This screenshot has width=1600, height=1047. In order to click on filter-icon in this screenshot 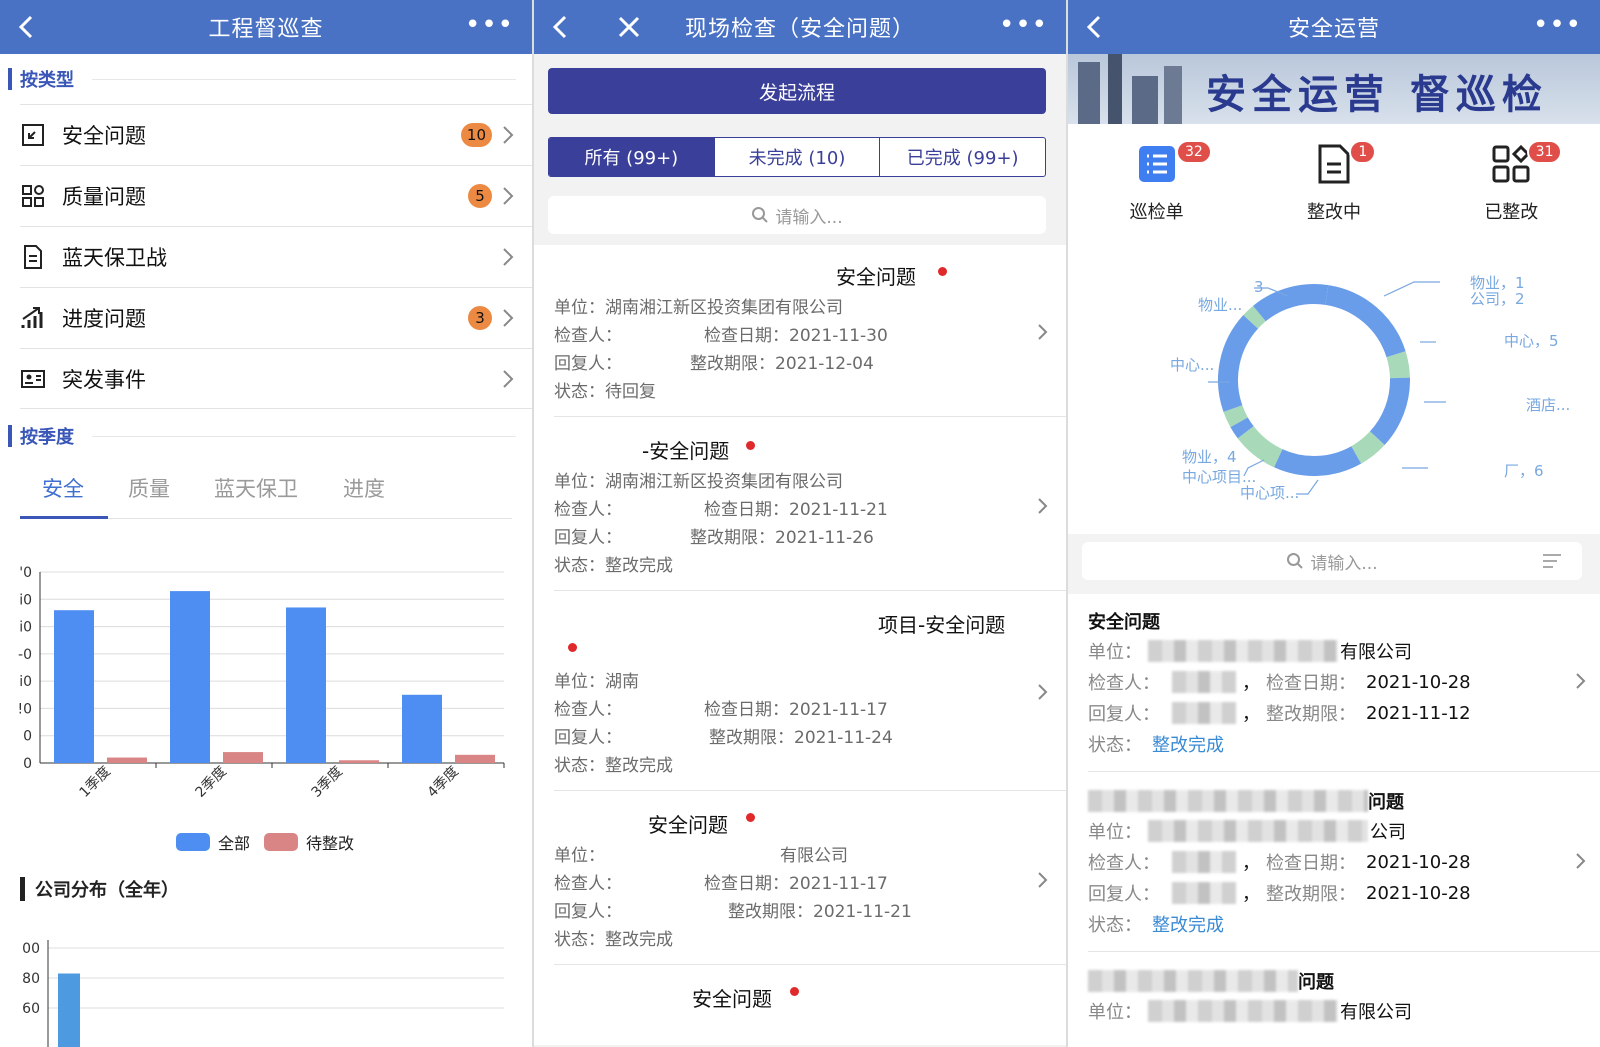, I will do `click(1552, 561)`.